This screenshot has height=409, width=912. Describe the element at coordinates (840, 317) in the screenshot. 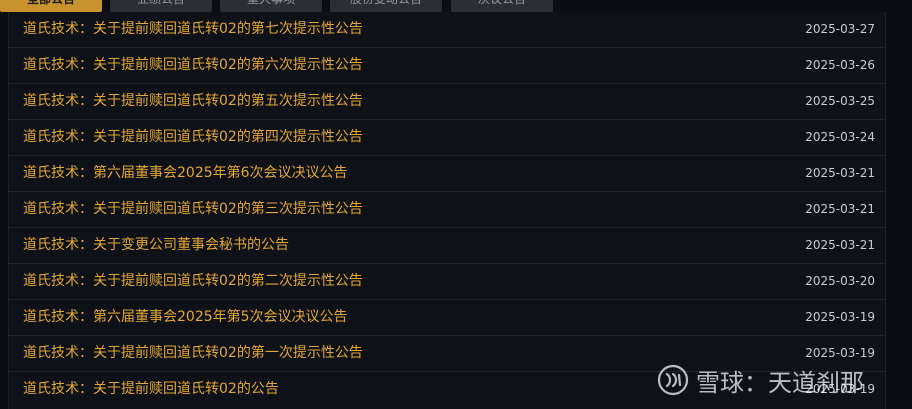

I see `announcement-date: 2025-03-19` at that location.